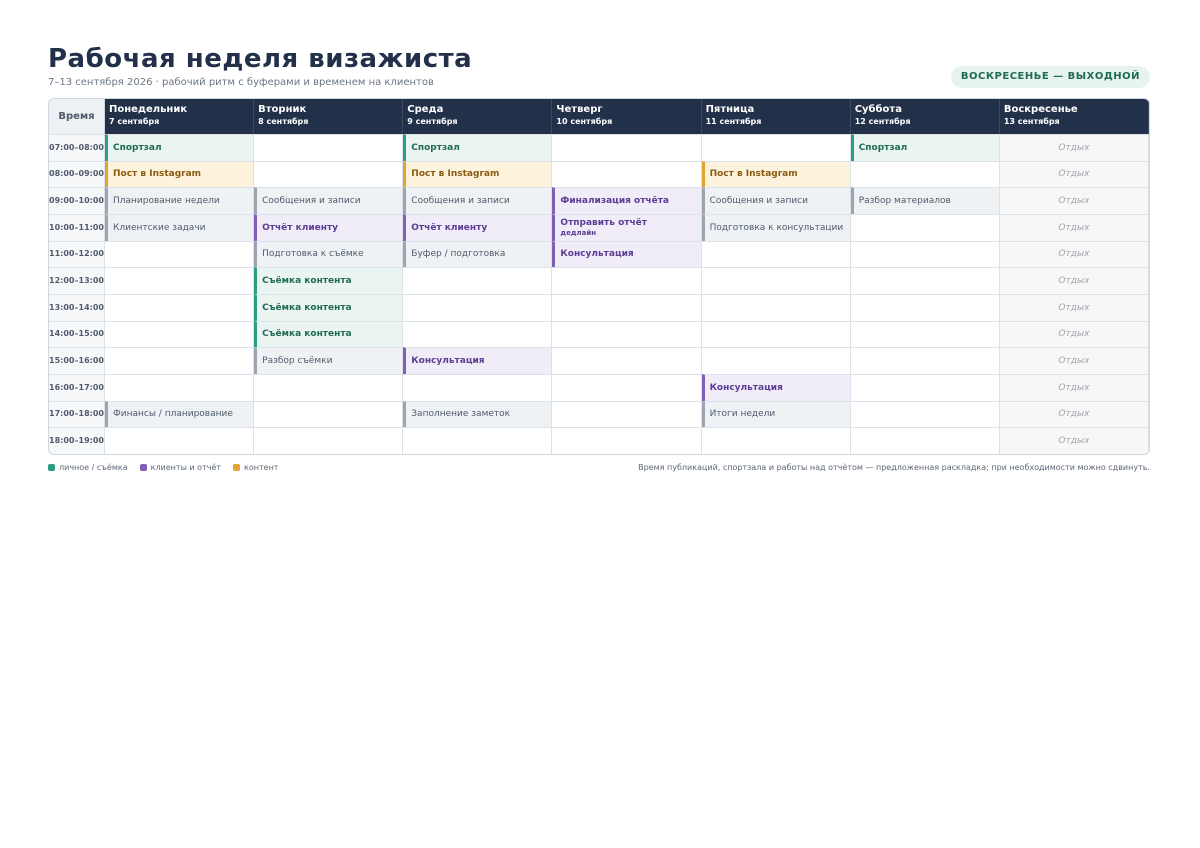 This screenshot has height=848, width=1200. What do you see at coordinates (283, 121) in the screenshot?
I see `day-date: 8 сентября` at bounding box center [283, 121].